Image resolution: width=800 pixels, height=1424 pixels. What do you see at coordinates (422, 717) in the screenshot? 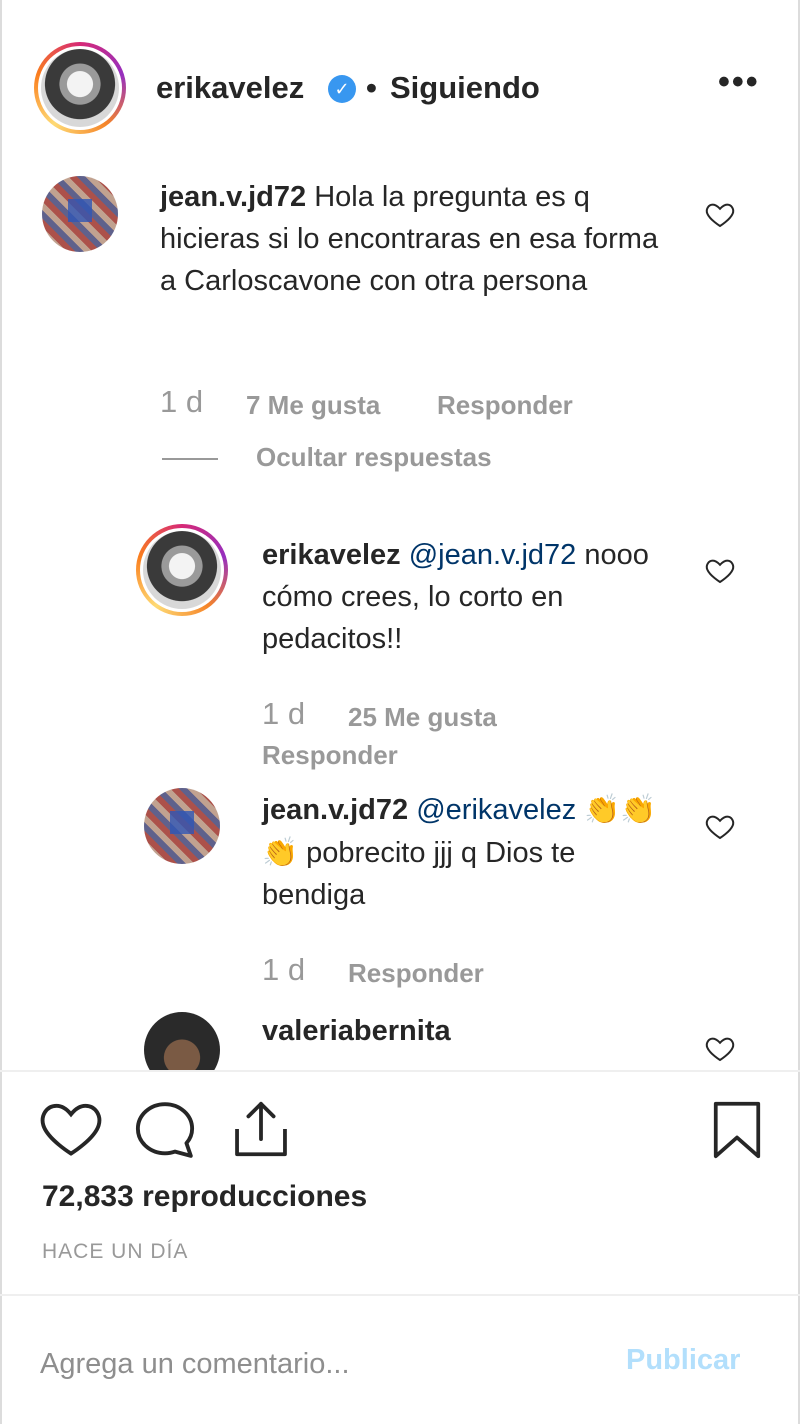
I see `reply-likes: 25 Me gusta` at bounding box center [422, 717].